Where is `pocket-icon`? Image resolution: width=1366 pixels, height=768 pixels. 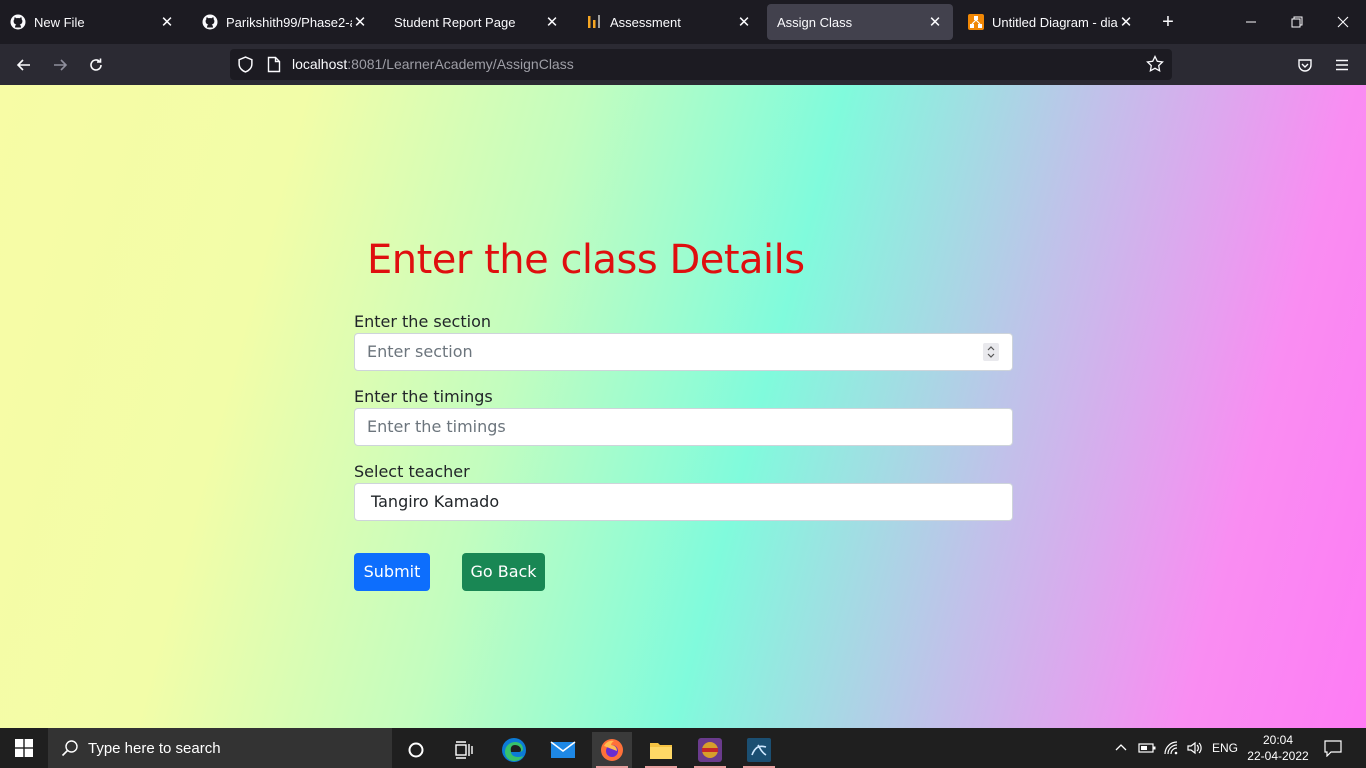 pocket-icon is located at coordinates (1305, 65).